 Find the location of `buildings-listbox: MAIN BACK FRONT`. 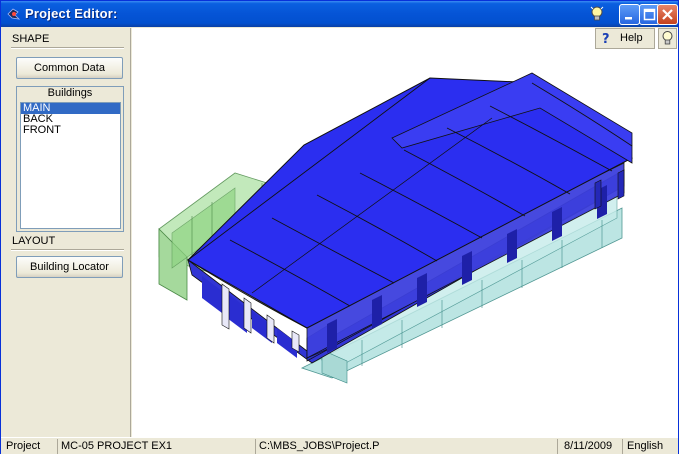

buildings-listbox: MAIN BACK FRONT is located at coordinates (70, 165).